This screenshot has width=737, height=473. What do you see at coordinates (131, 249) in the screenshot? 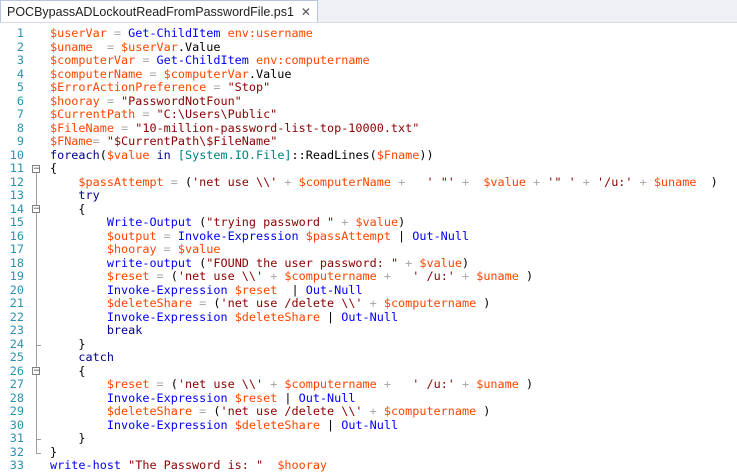
I see `code-token: $hooray` at bounding box center [131, 249].